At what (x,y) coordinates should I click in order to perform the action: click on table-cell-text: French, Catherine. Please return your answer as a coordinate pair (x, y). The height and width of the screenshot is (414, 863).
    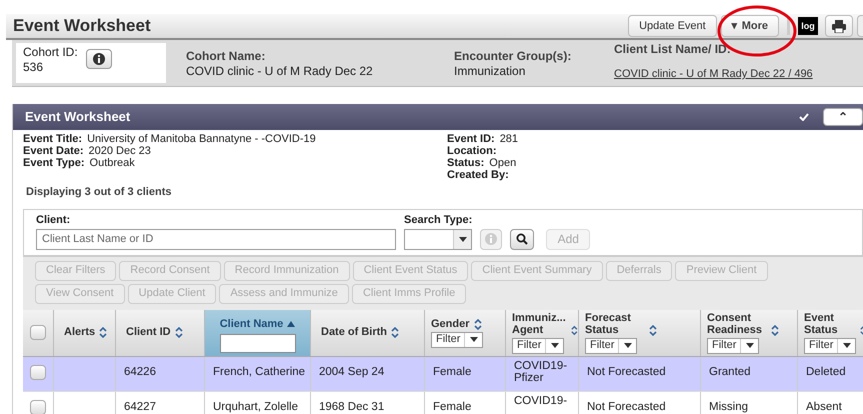
    Looking at the image, I should click on (259, 373).